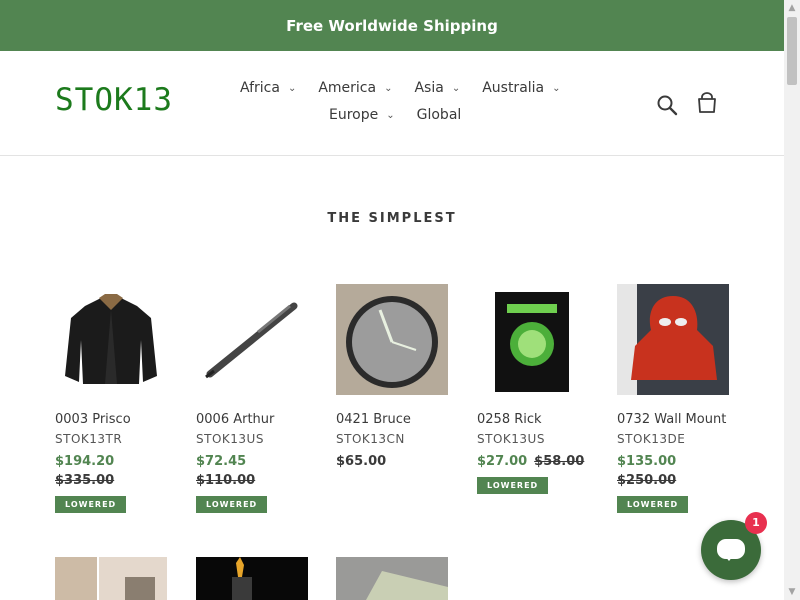 This screenshot has height=600, width=800. Describe the element at coordinates (792, 8) in the screenshot. I see `scroll-up-arrow-icon: ▲` at that location.